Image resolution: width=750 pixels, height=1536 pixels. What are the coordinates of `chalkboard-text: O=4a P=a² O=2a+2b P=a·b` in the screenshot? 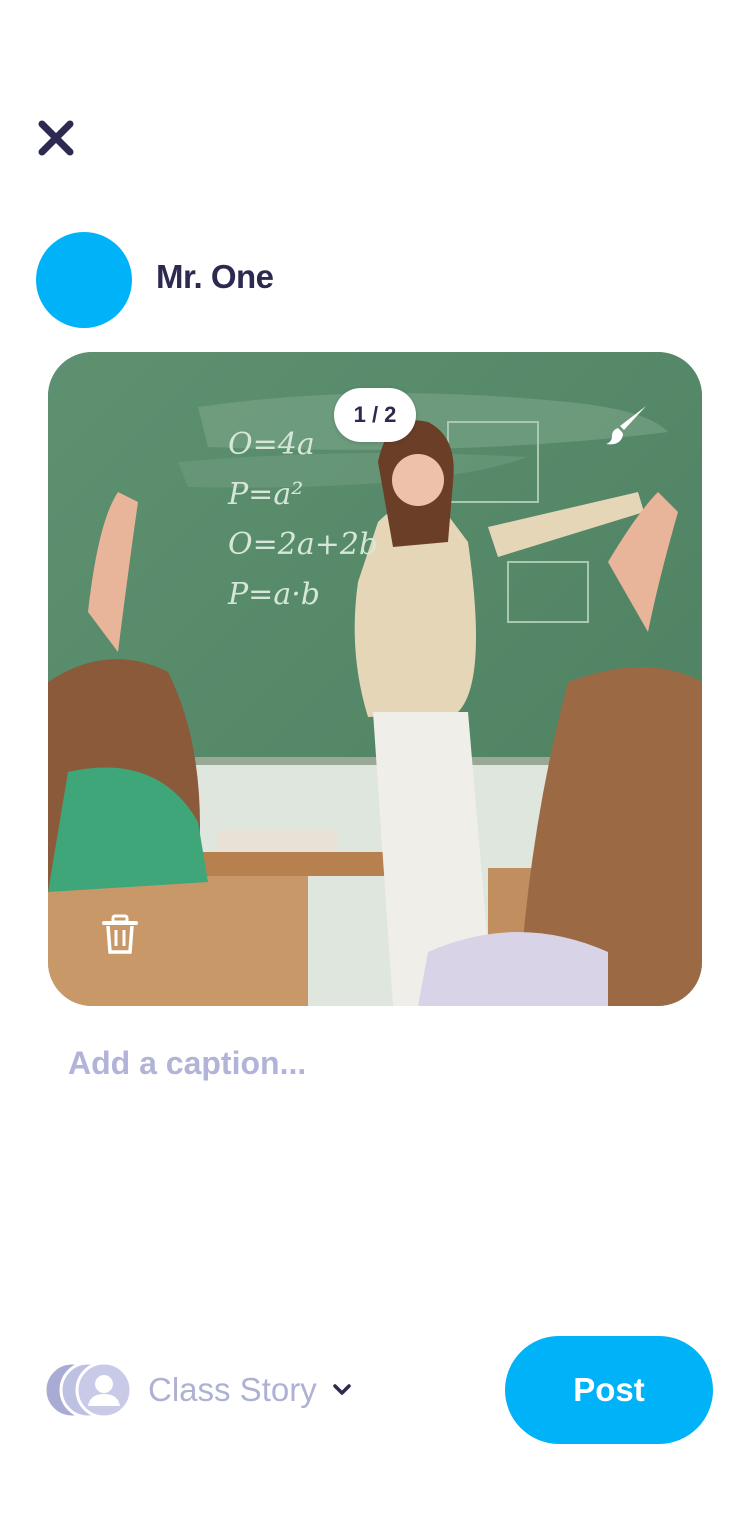 It's located at (303, 520).